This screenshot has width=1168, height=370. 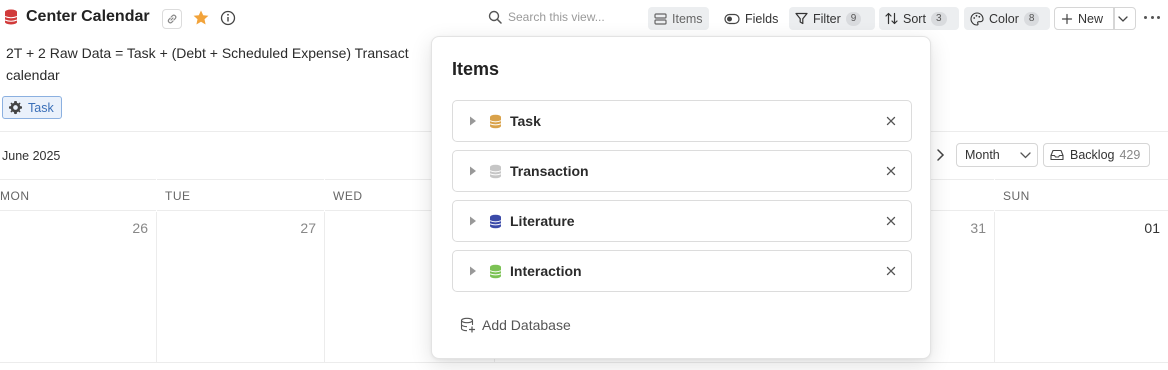 I want to click on filter-label: Filter, so click(x=827, y=18).